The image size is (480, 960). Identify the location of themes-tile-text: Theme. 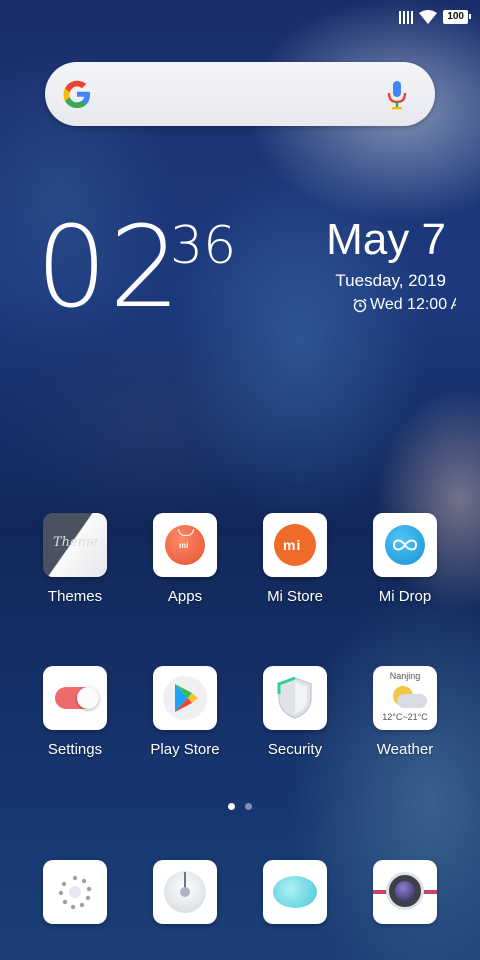
(75, 542).